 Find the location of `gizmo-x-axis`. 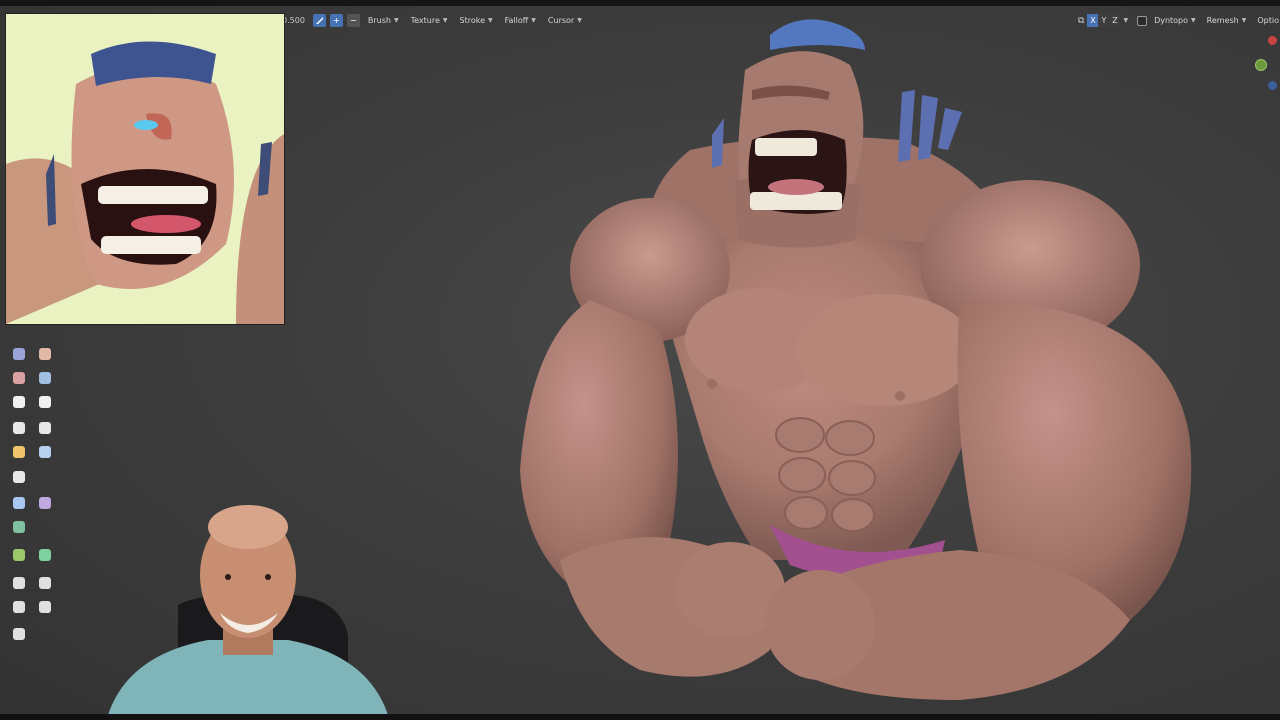

gizmo-x-axis is located at coordinates (1272, 85).